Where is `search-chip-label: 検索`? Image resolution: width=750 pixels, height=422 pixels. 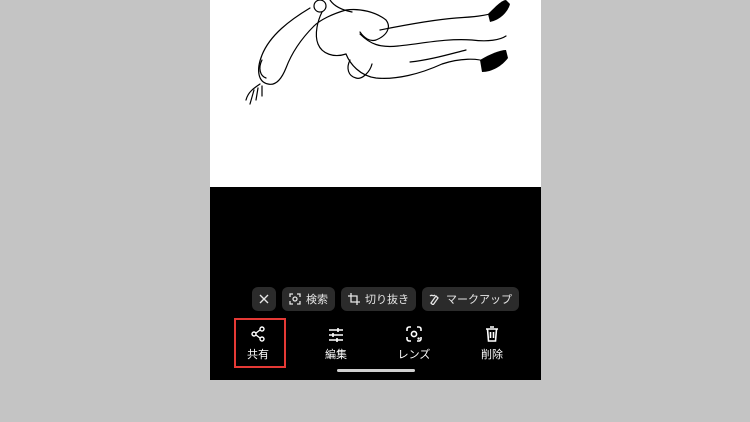
search-chip-label: 検索 is located at coordinates (317, 299).